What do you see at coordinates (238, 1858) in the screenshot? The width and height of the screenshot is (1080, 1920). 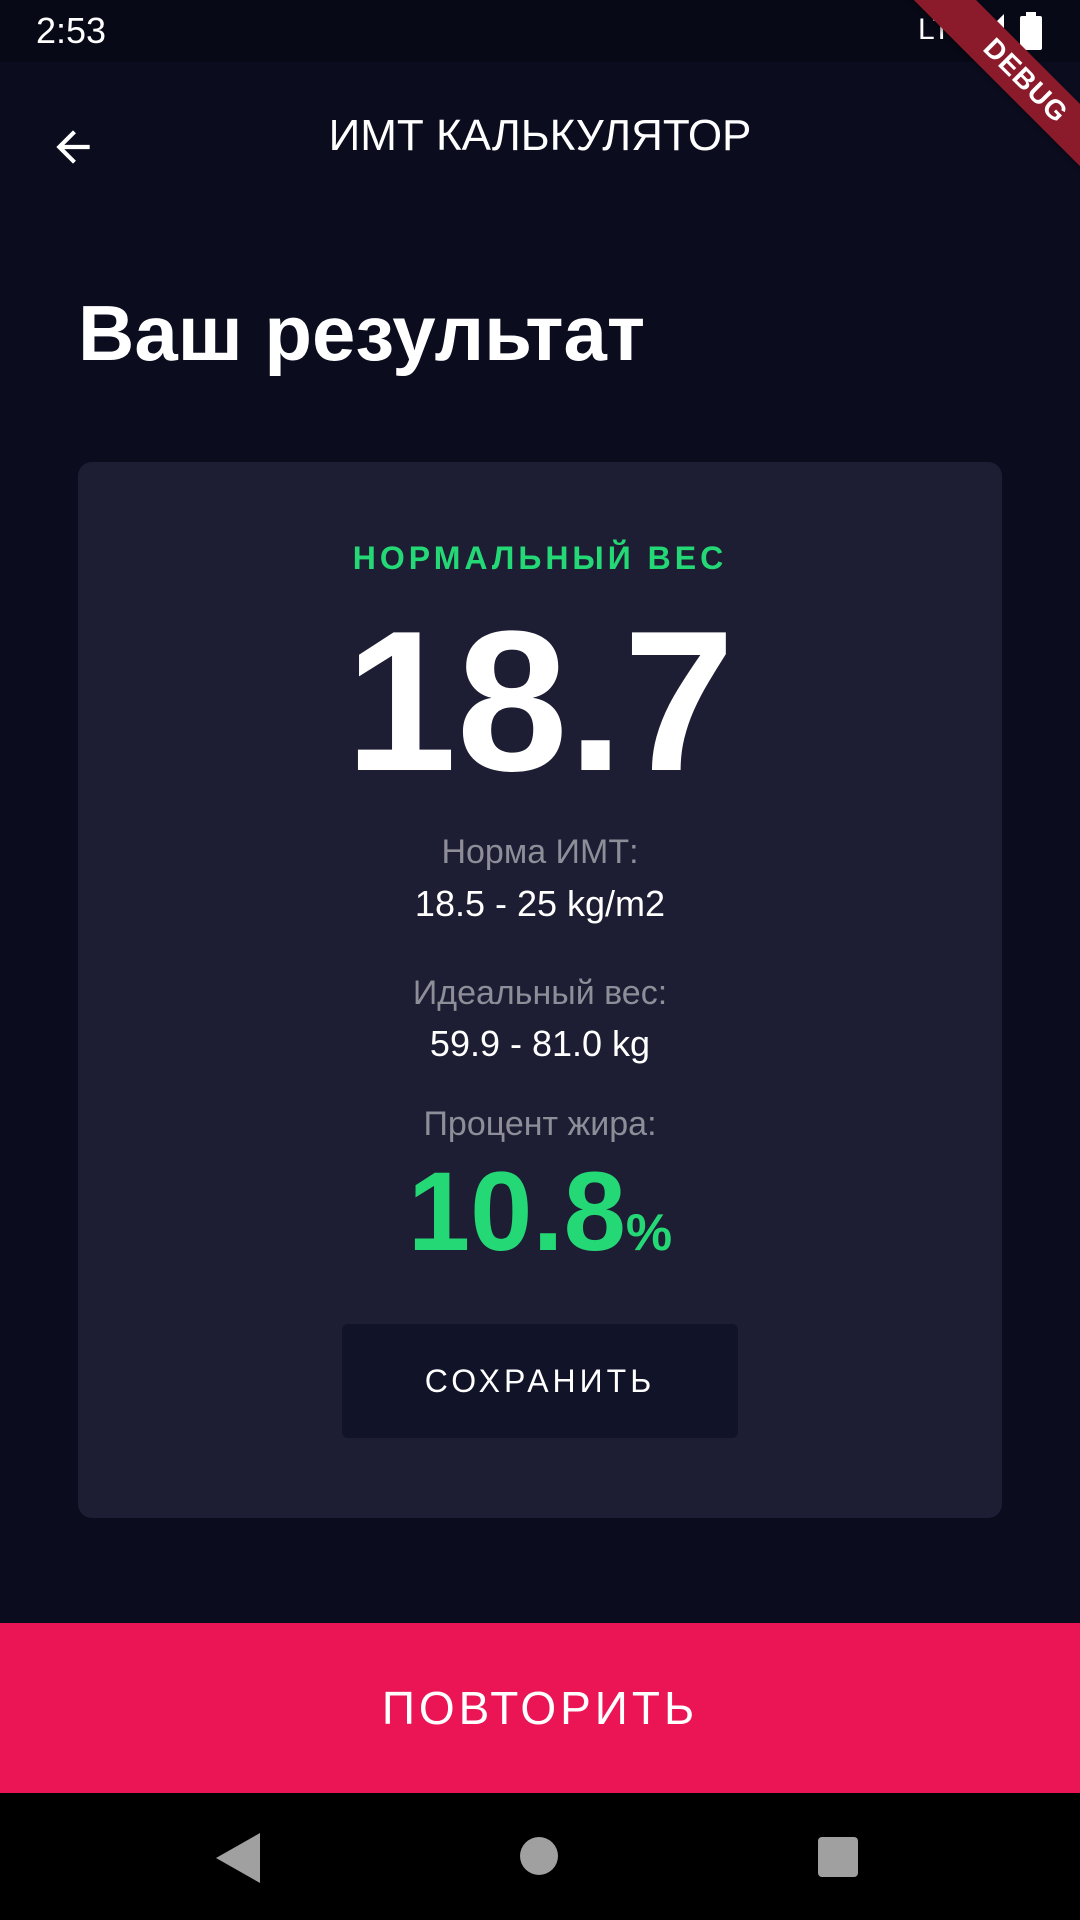 I see `nav-back-icon` at bounding box center [238, 1858].